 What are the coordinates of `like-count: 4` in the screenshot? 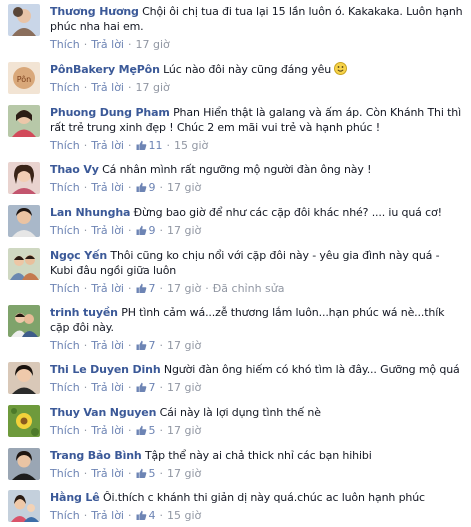 It's located at (152, 515).